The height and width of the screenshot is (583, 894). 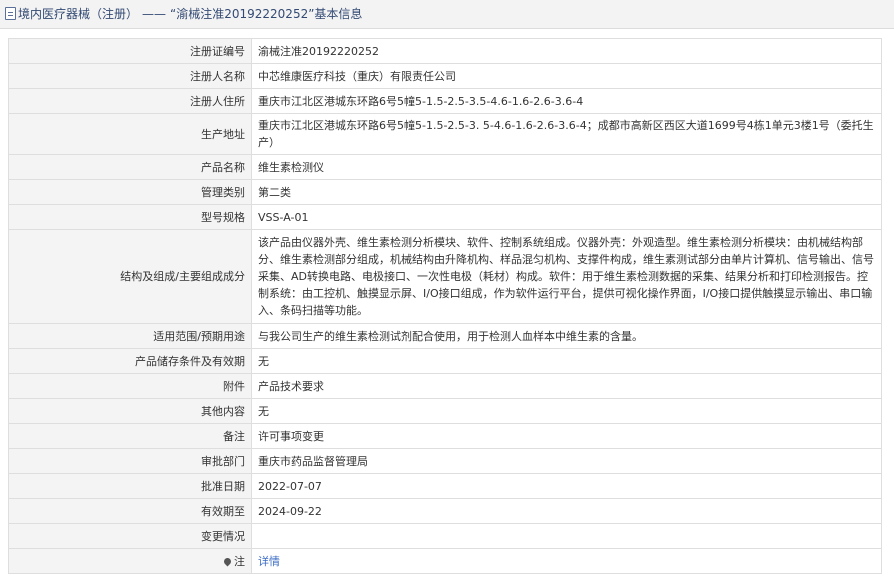 I want to click on row-label: 备注, so click(x=130, y=436).